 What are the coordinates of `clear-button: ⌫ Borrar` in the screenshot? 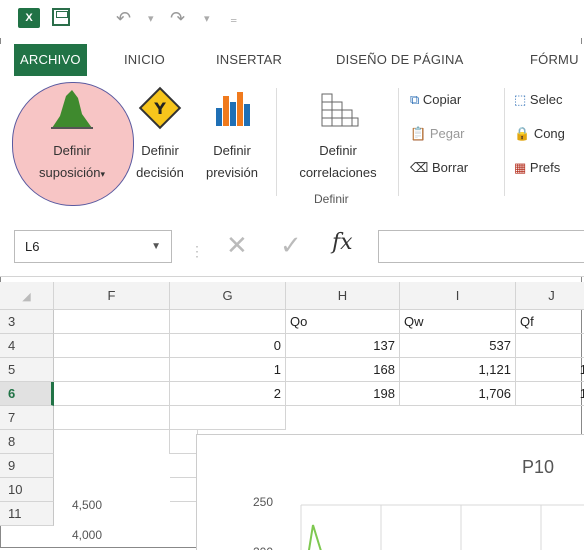 It's located at (439, 168).